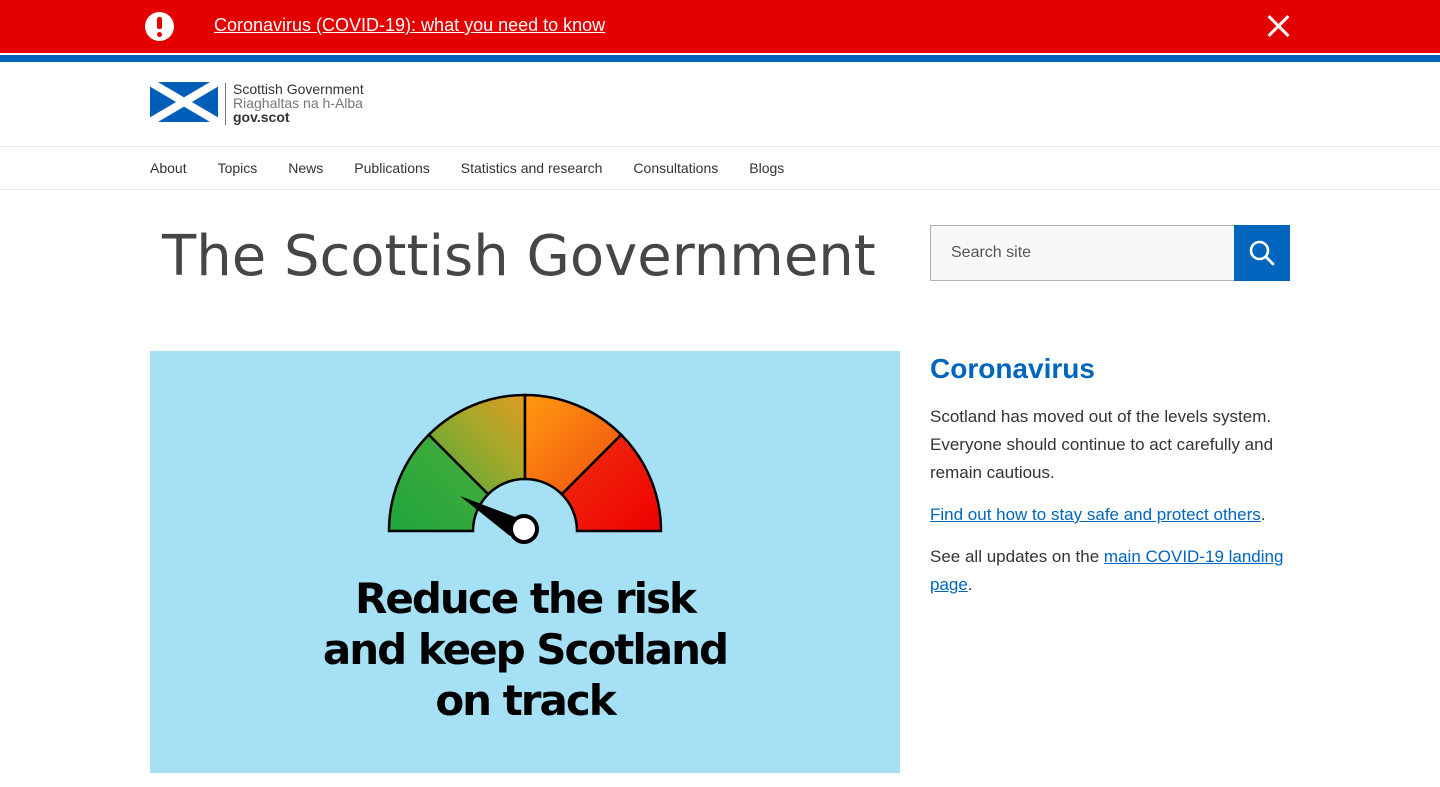 This screenshot has width=1440, height=787. What do you see at coordinates (970, 584) in the screenshot?
I see `updates-suffix: .` at bounding box center [970, 584].